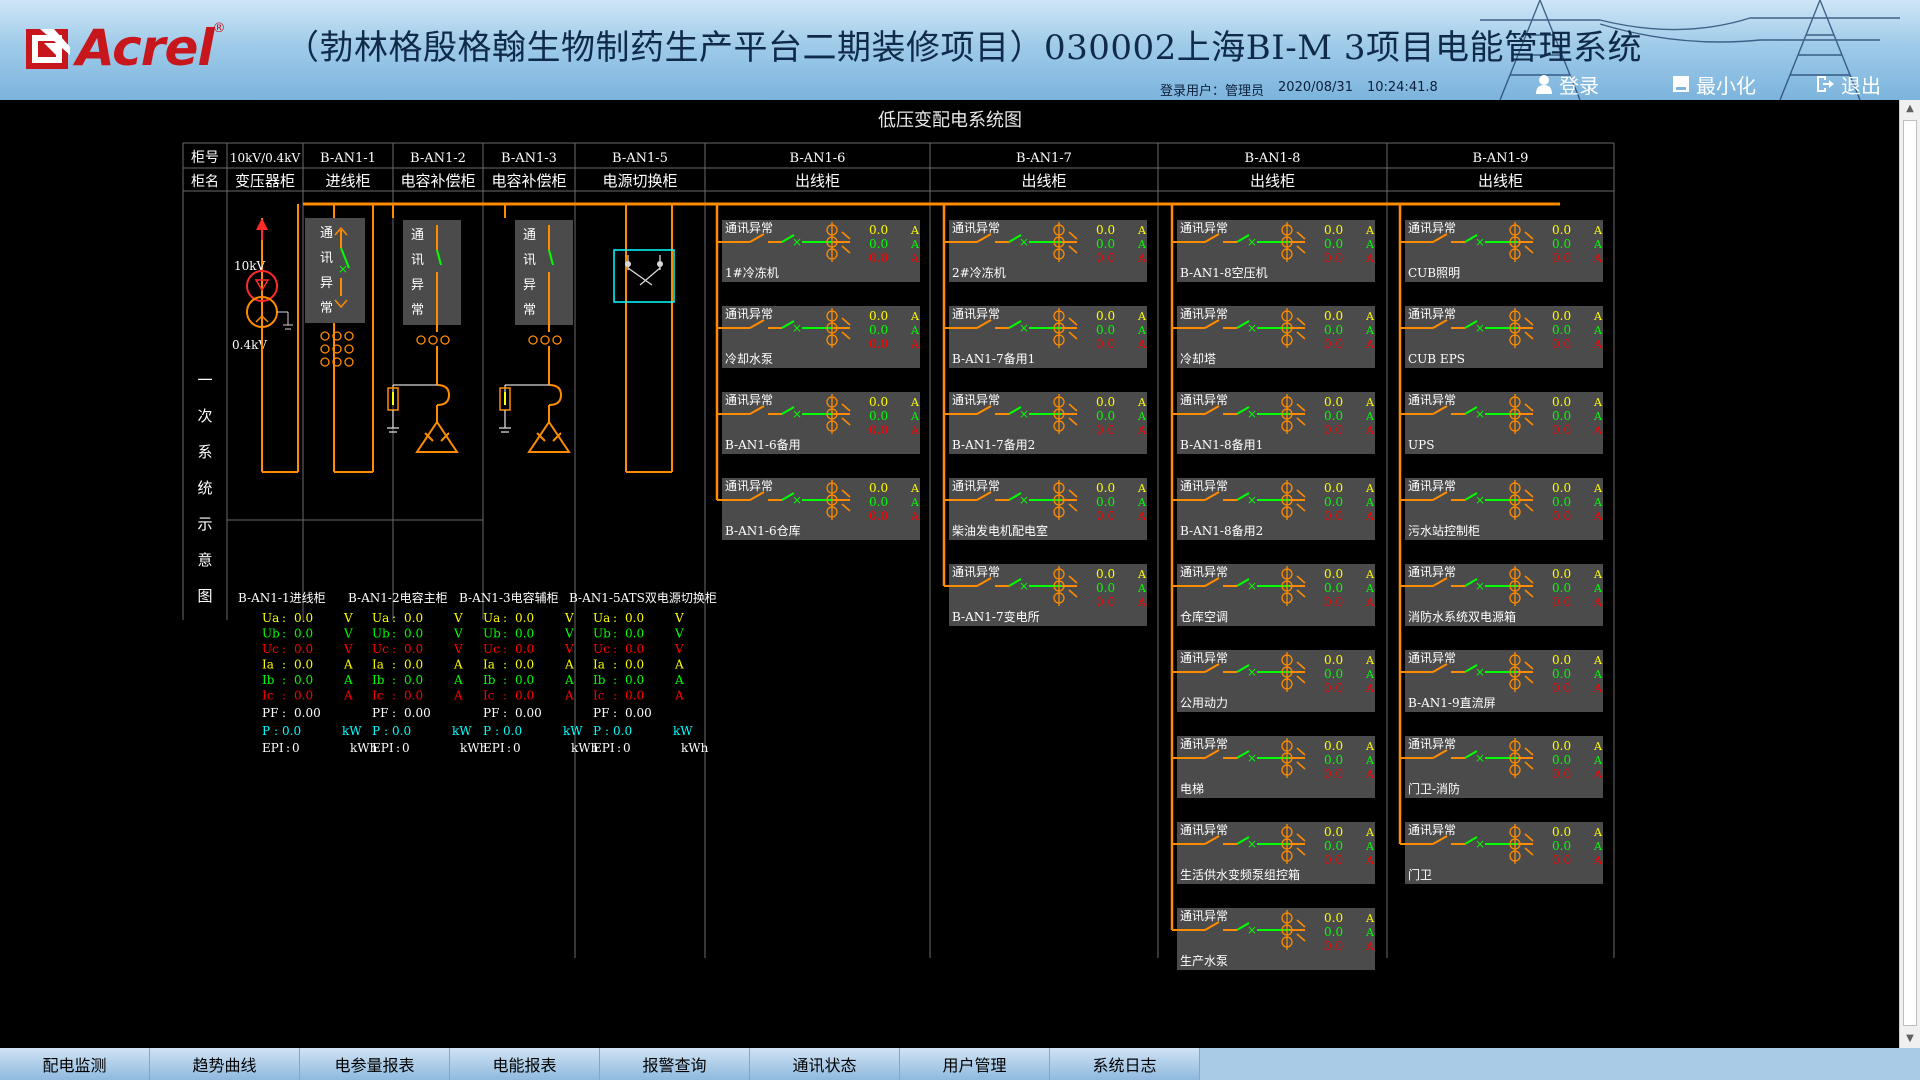 Image resolution: width=1920 pixels, height=1080 pixels. I want to click on meter-key: Ia, so click(378, 665).